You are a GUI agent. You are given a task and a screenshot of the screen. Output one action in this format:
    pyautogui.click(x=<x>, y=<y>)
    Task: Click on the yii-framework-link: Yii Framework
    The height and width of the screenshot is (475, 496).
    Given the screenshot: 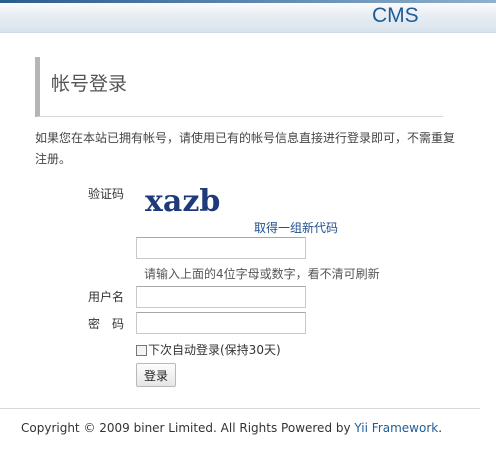 What is the action you would take?
    pyautogui.click(x=396, y=428)
    